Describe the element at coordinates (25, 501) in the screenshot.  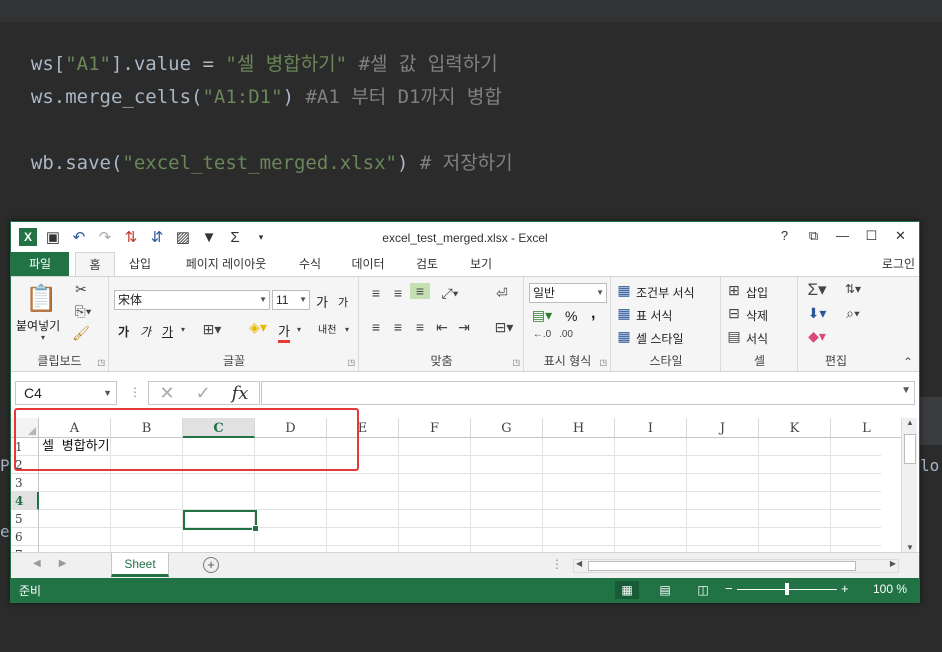
I see `row-header-4: 4` at that location.